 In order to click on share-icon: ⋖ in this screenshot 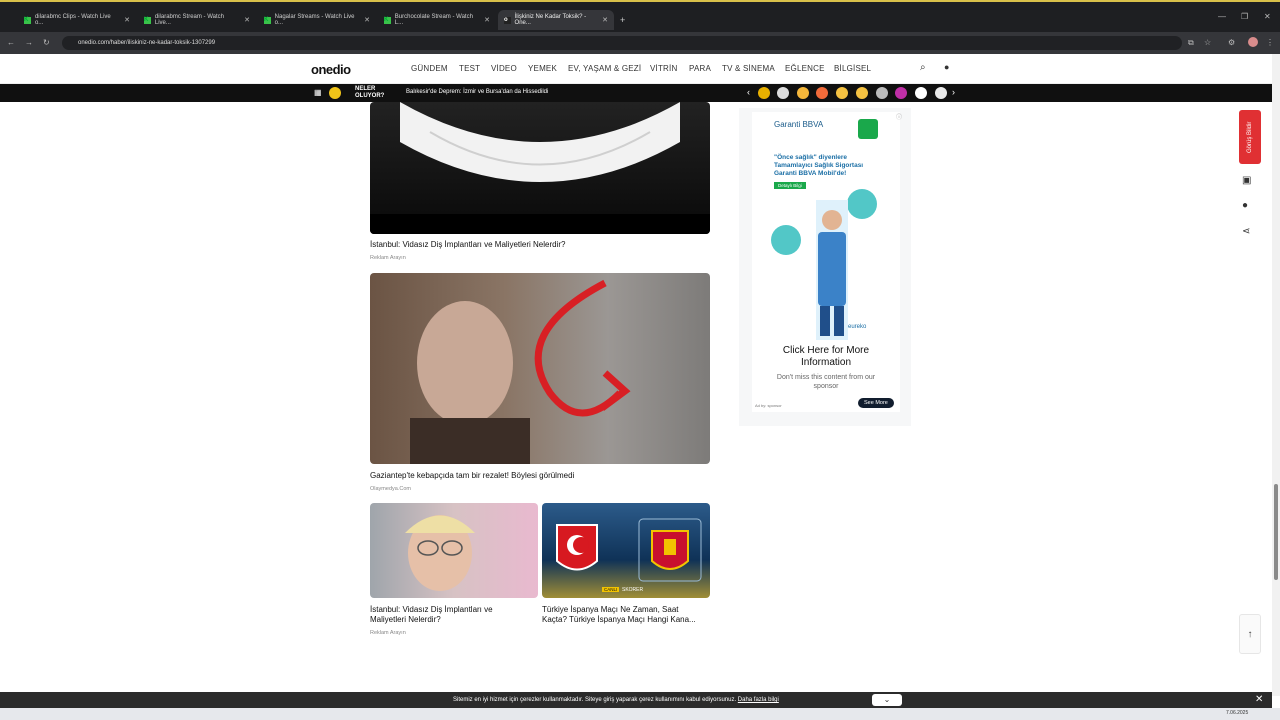, I will do `click(1246, 231)`.